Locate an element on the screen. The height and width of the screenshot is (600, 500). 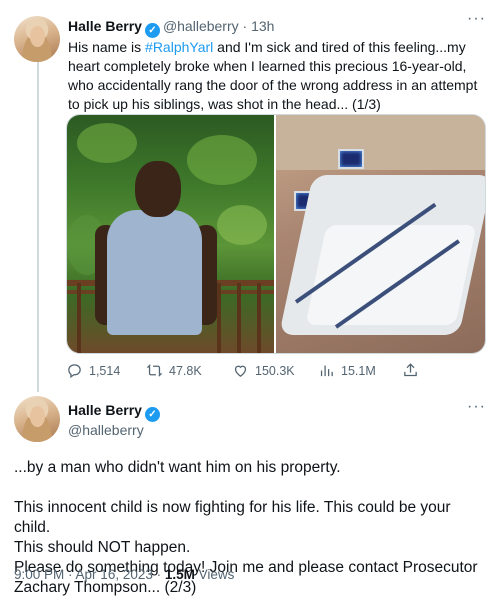
thread-connector-line is located at coordinates (38, 227).